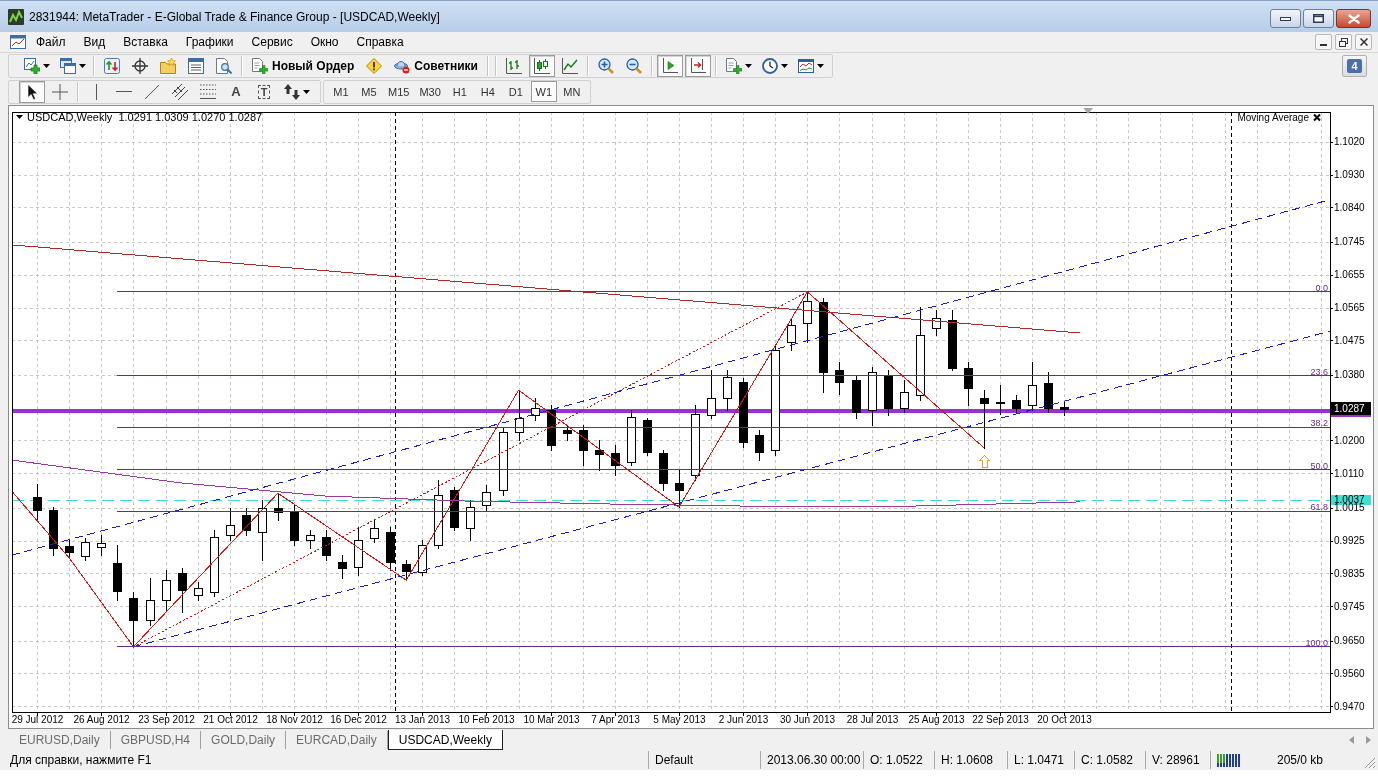 Image resolution: width=1378 pixels, height=780 pixels. I want to click on document-plus-icon, so click(733, 66).